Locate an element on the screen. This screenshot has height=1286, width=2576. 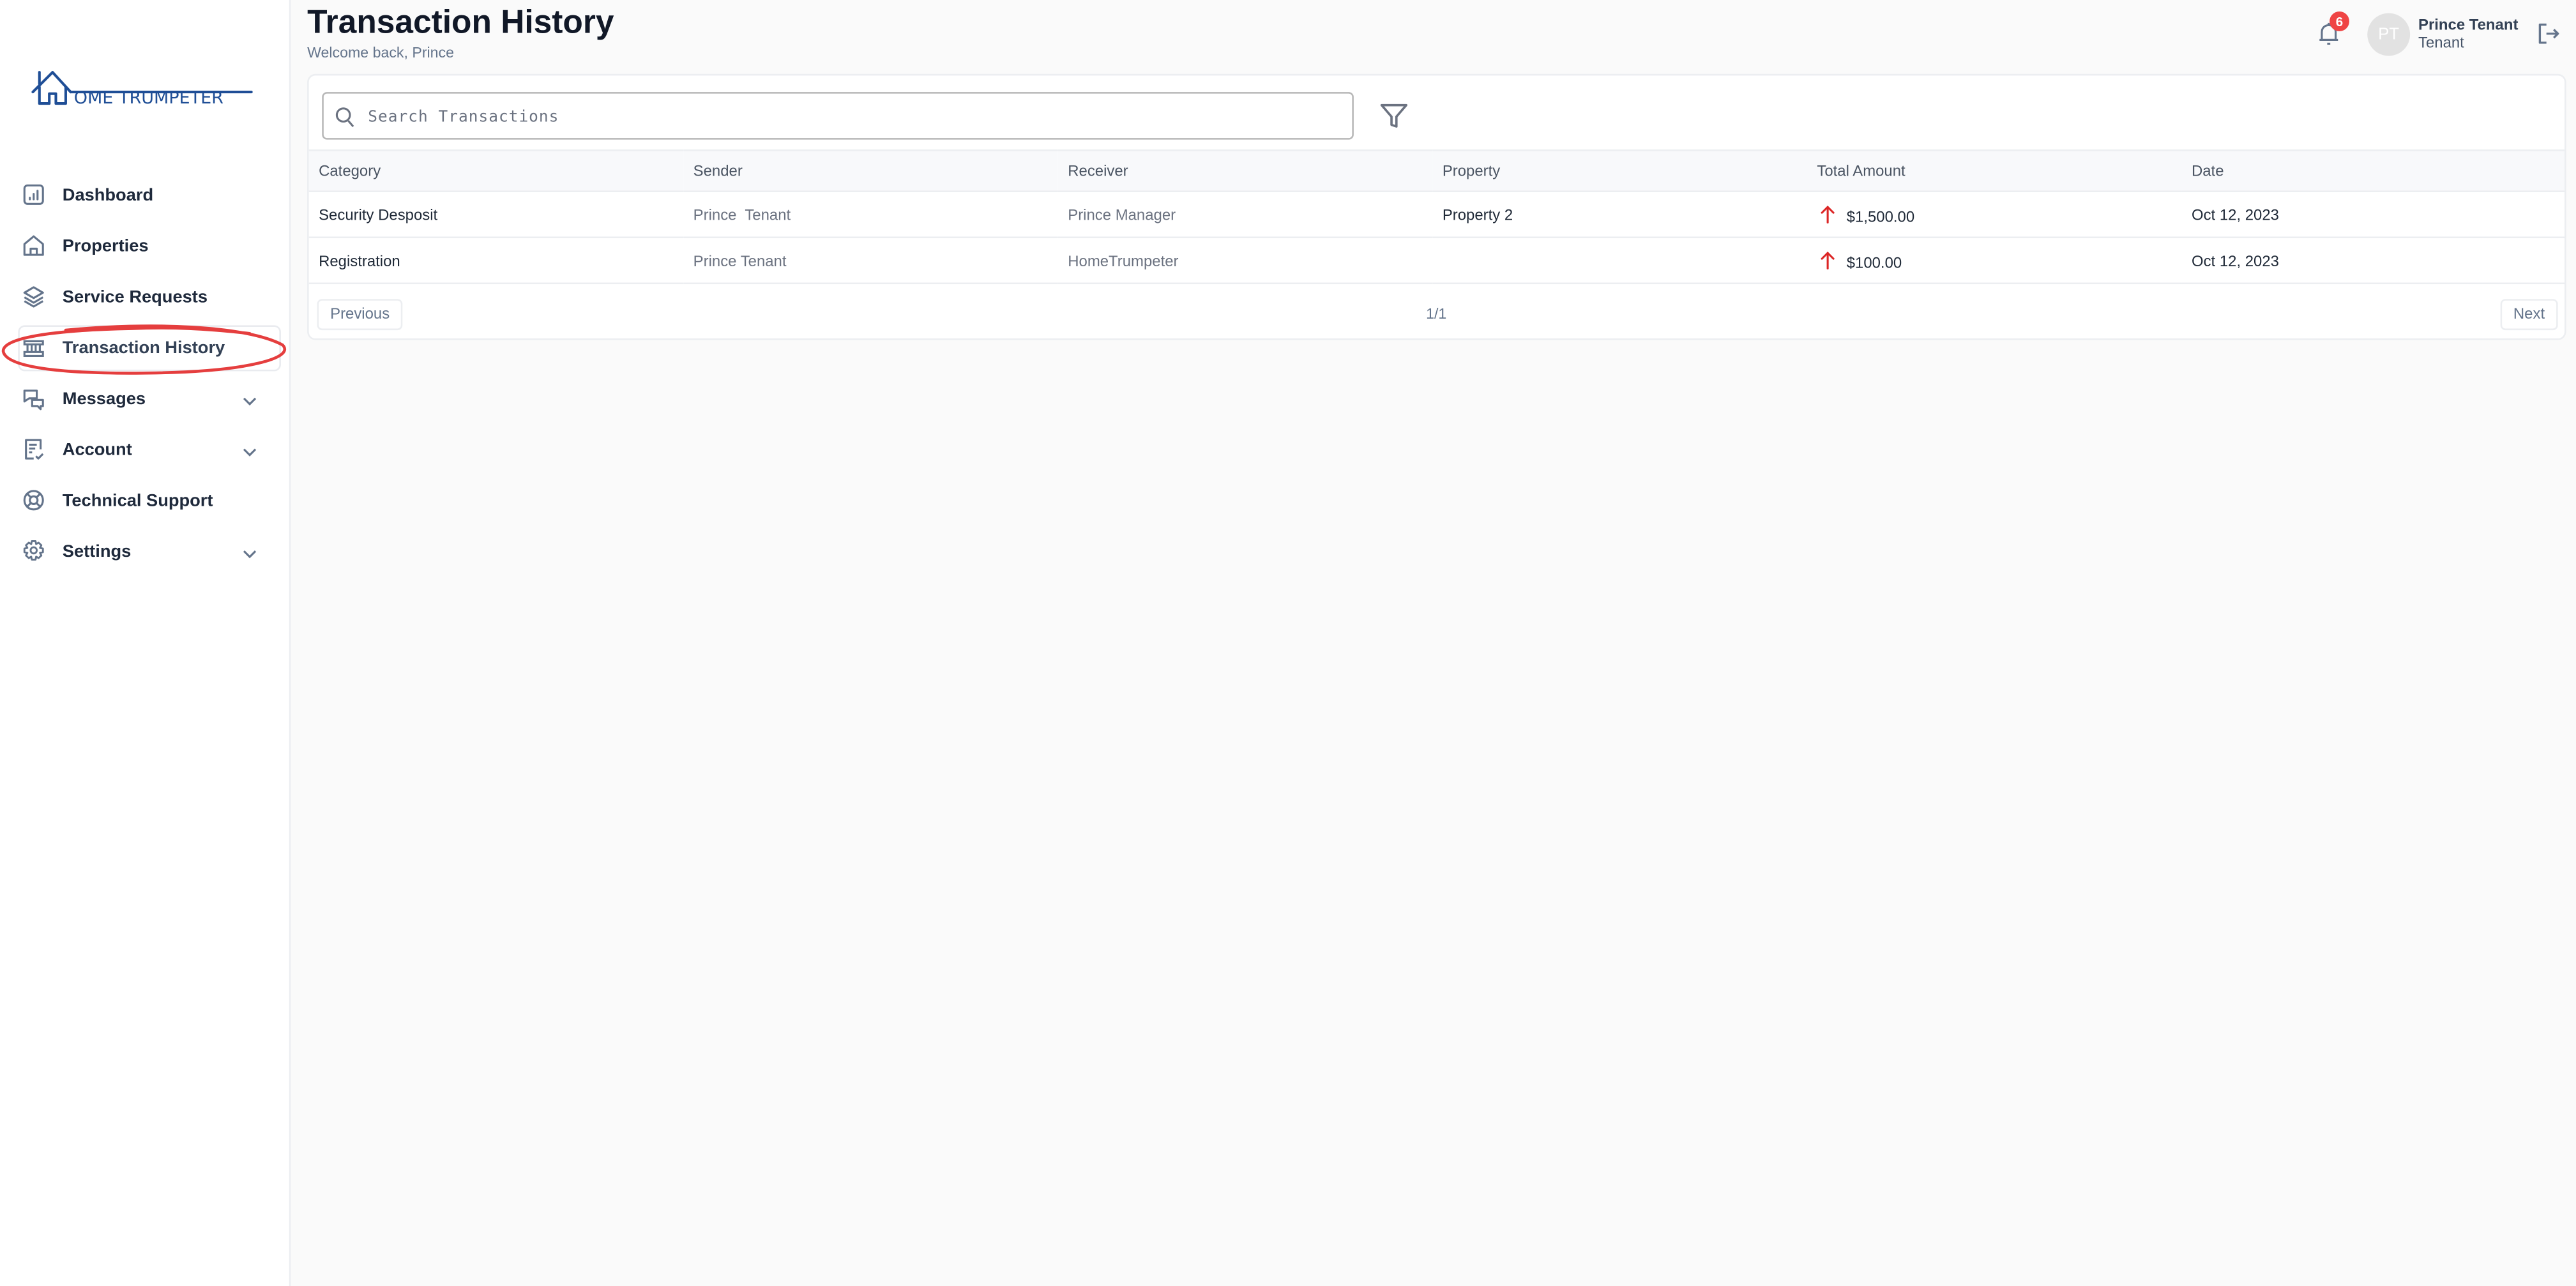
layers-icon is located at coordinates (34, 297).